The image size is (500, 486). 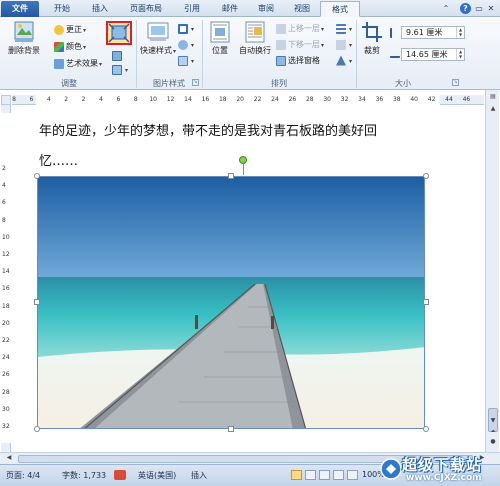 What do you see at coordinates (220, 38) in the screenshot?
I see `position-button: 位置` at bounding box center [220, 38].